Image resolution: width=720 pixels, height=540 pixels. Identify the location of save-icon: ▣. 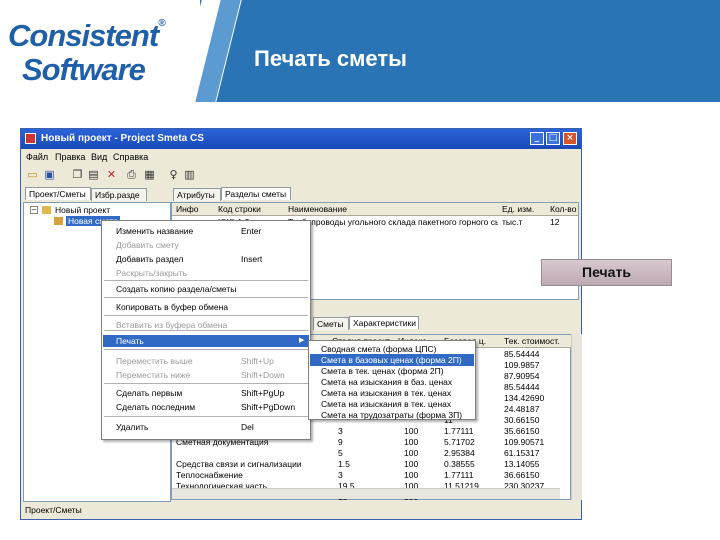
(49, 174).